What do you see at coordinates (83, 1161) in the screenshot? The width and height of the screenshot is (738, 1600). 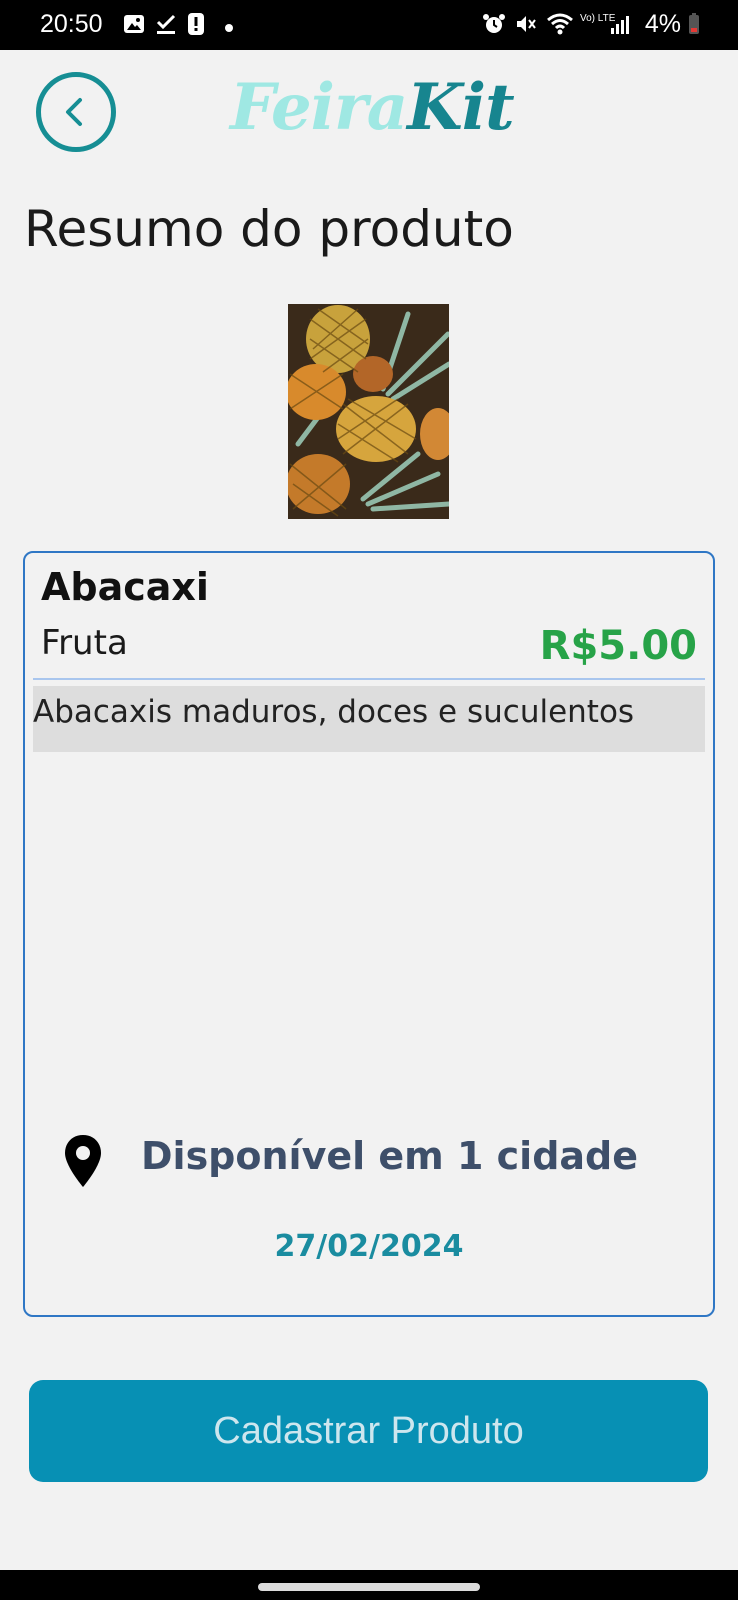 I see `location-pin-icon` at bounding box center [83, 1161].